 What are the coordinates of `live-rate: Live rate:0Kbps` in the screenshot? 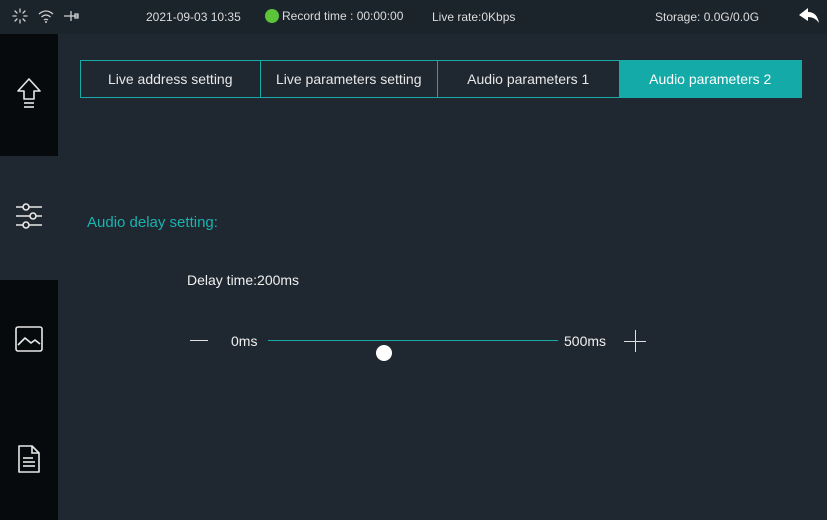 It's located at (474, 17).